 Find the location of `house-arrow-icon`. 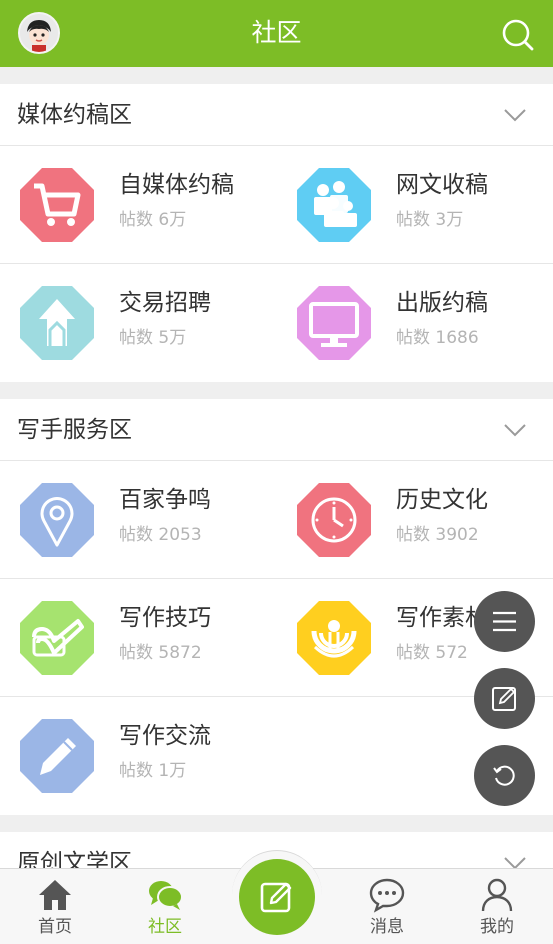

house-arrow-icon is located at coordinates (57, 323).